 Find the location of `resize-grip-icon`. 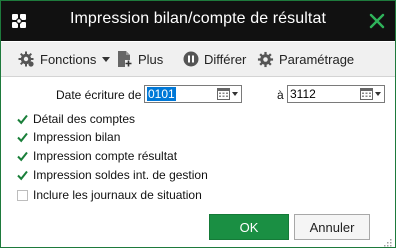

resize-grip-icon is located at coordinates (387, 240).